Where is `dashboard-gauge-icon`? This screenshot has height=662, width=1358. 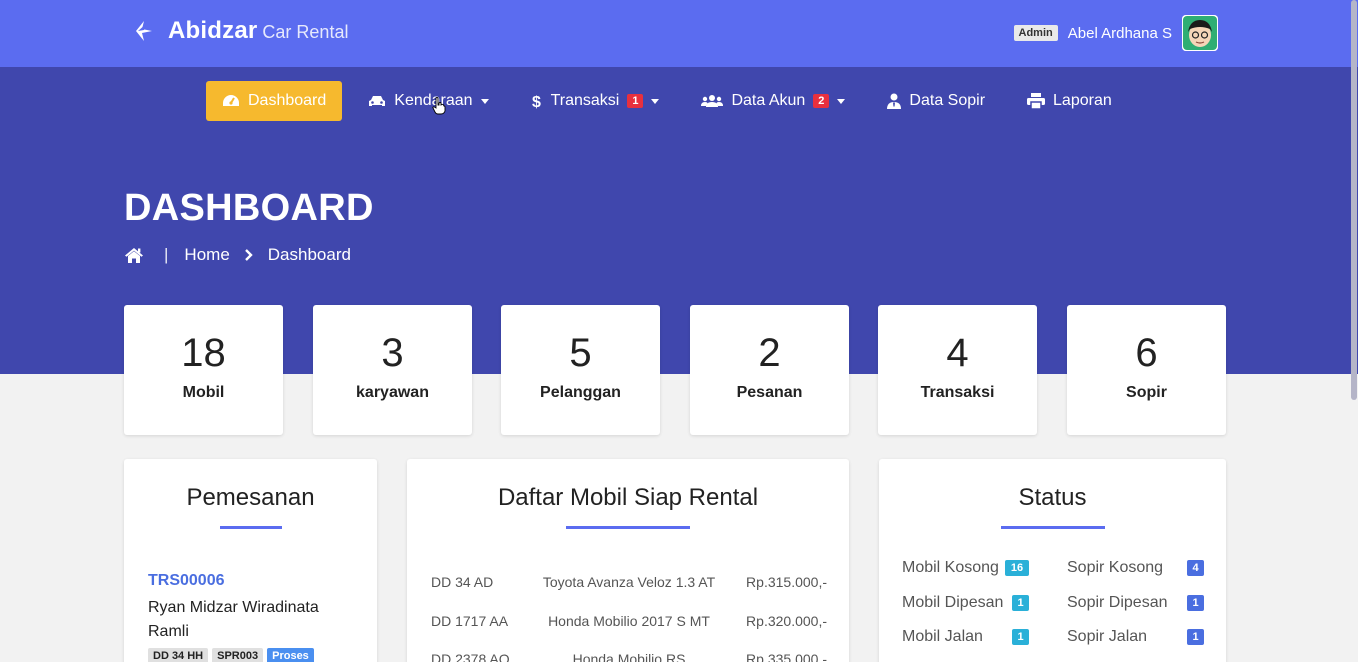 dashboard-gauge-icon is located at coordinates (231, 100).